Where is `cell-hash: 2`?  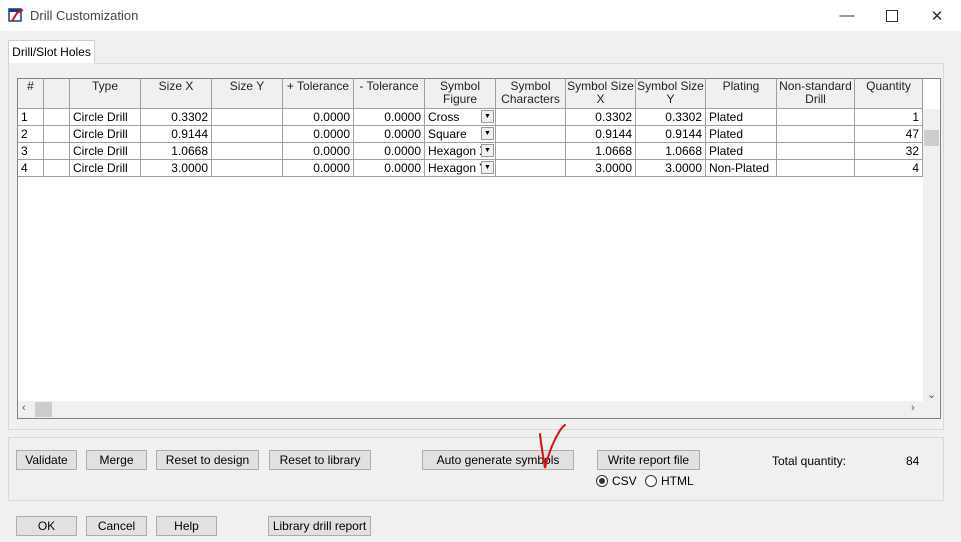
cell-hash: 2 is located at coordinates (31, 134).